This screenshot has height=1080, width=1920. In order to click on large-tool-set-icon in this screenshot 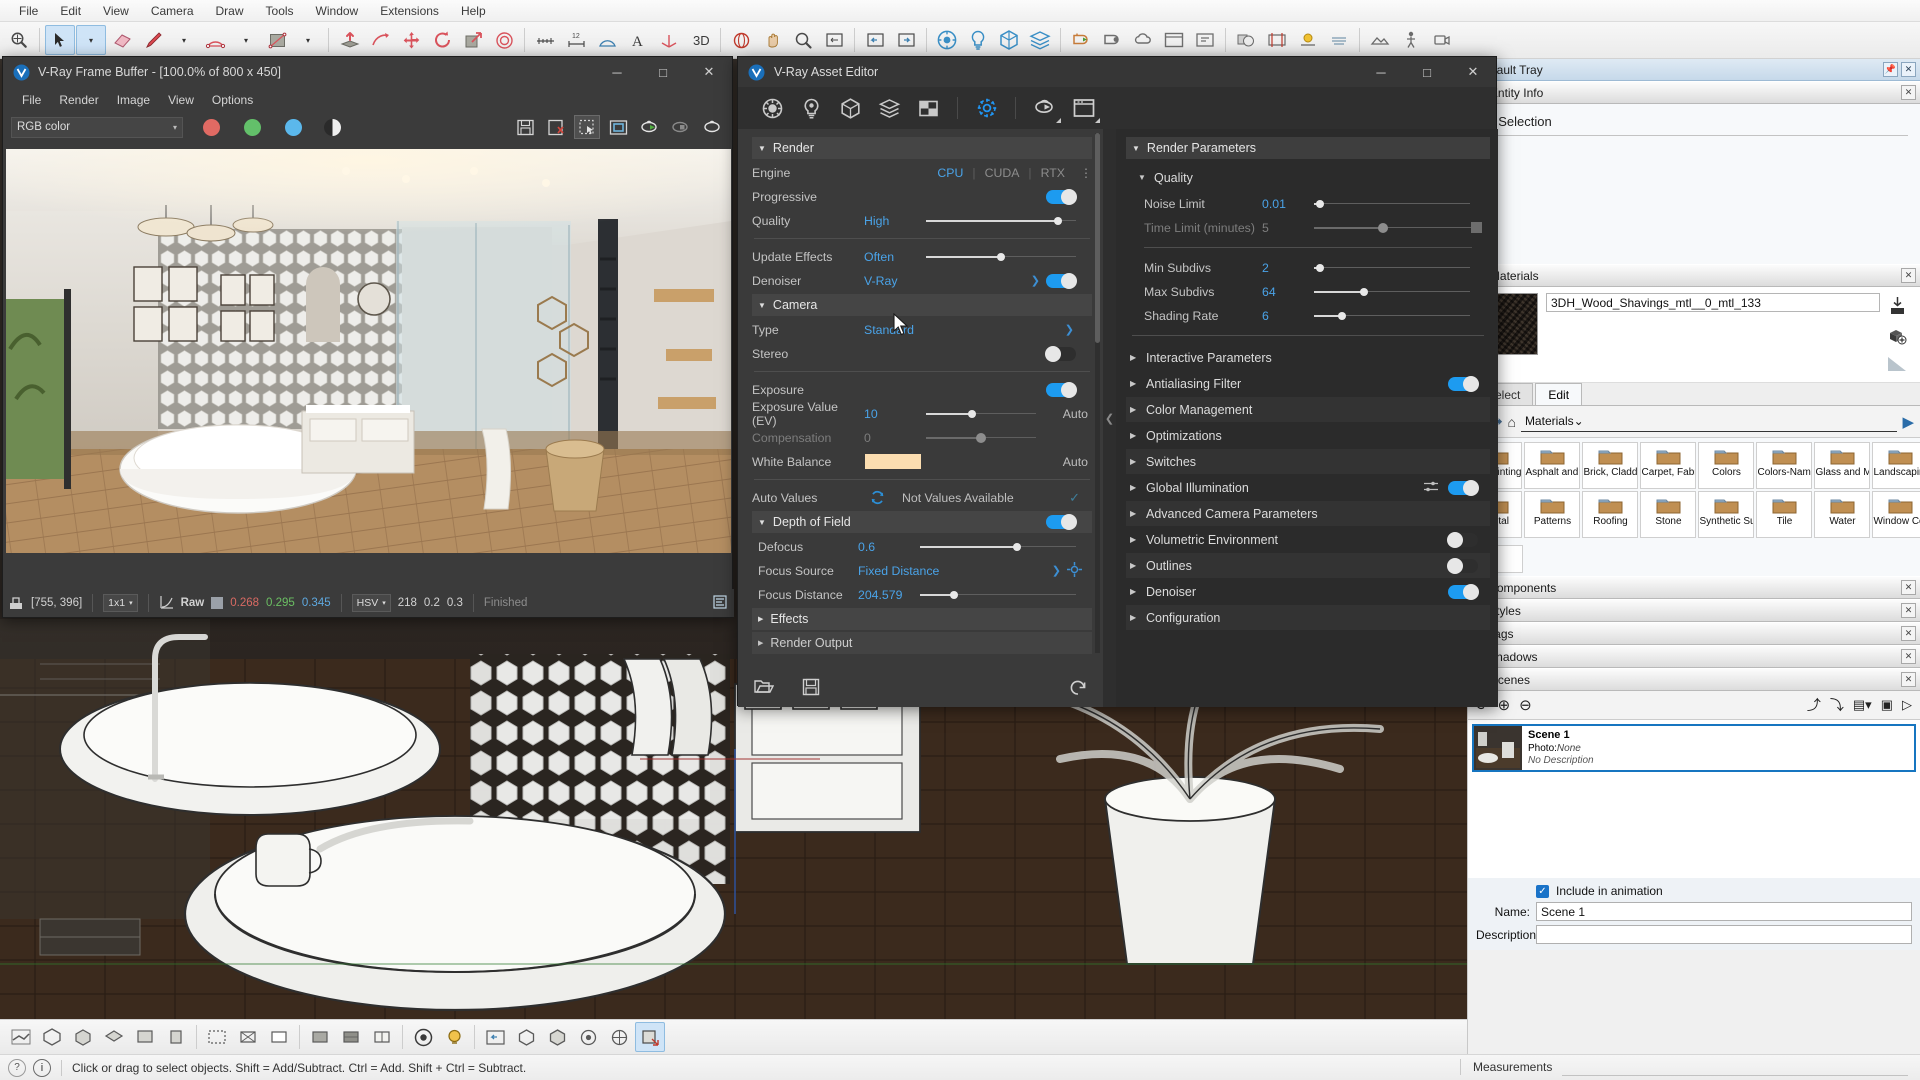, I will do `click(21, 1037)`.